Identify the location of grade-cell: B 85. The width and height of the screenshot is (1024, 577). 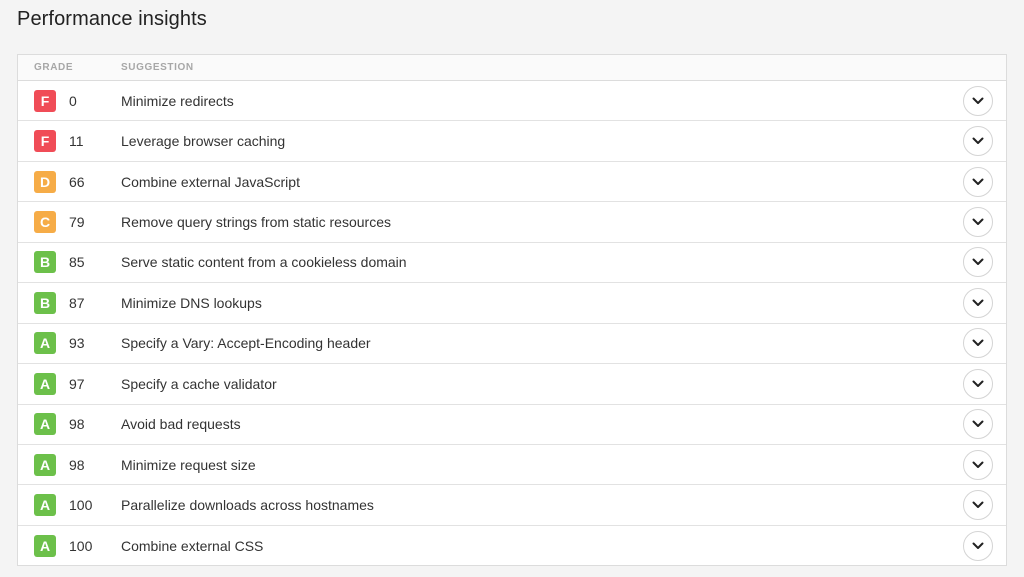
(69, 262).